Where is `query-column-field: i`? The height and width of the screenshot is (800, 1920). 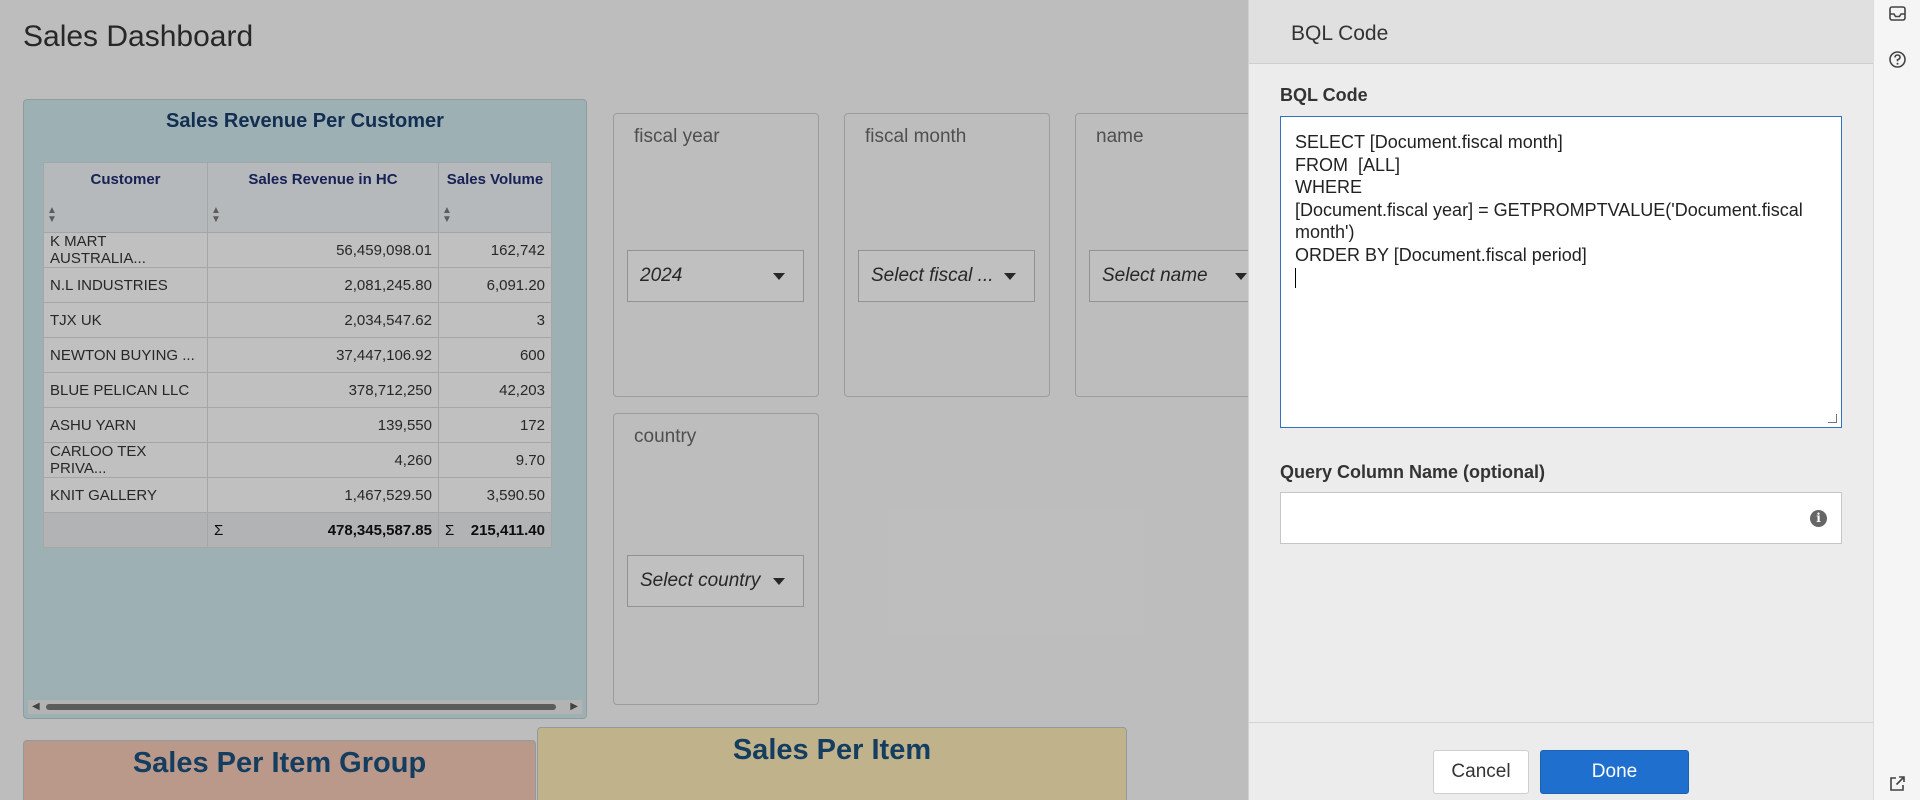
query-column-field: i is located at coordinates (1561, 518).